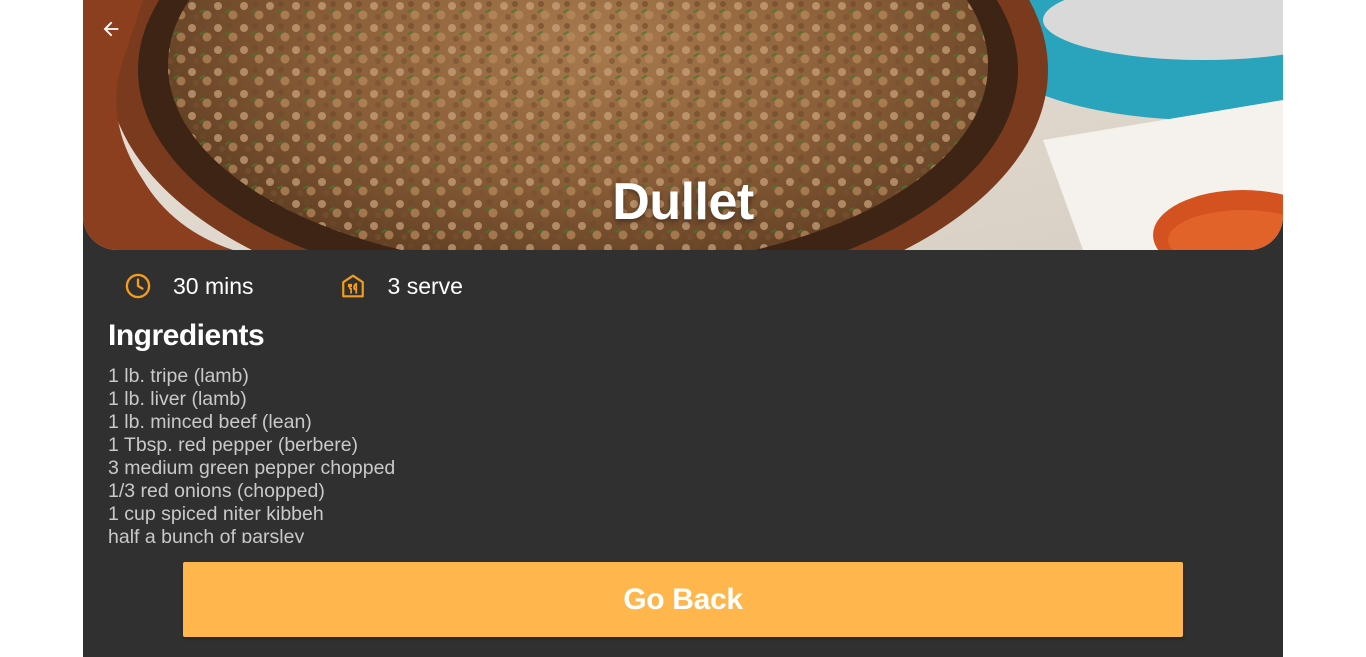 The width and height of the screenshot is (1366, 657). What do you see at coordinates (210, 422) in the screenshot?
I see `list-item: 1 lb. minced beef (lean)` at bounding box center [210, 422].